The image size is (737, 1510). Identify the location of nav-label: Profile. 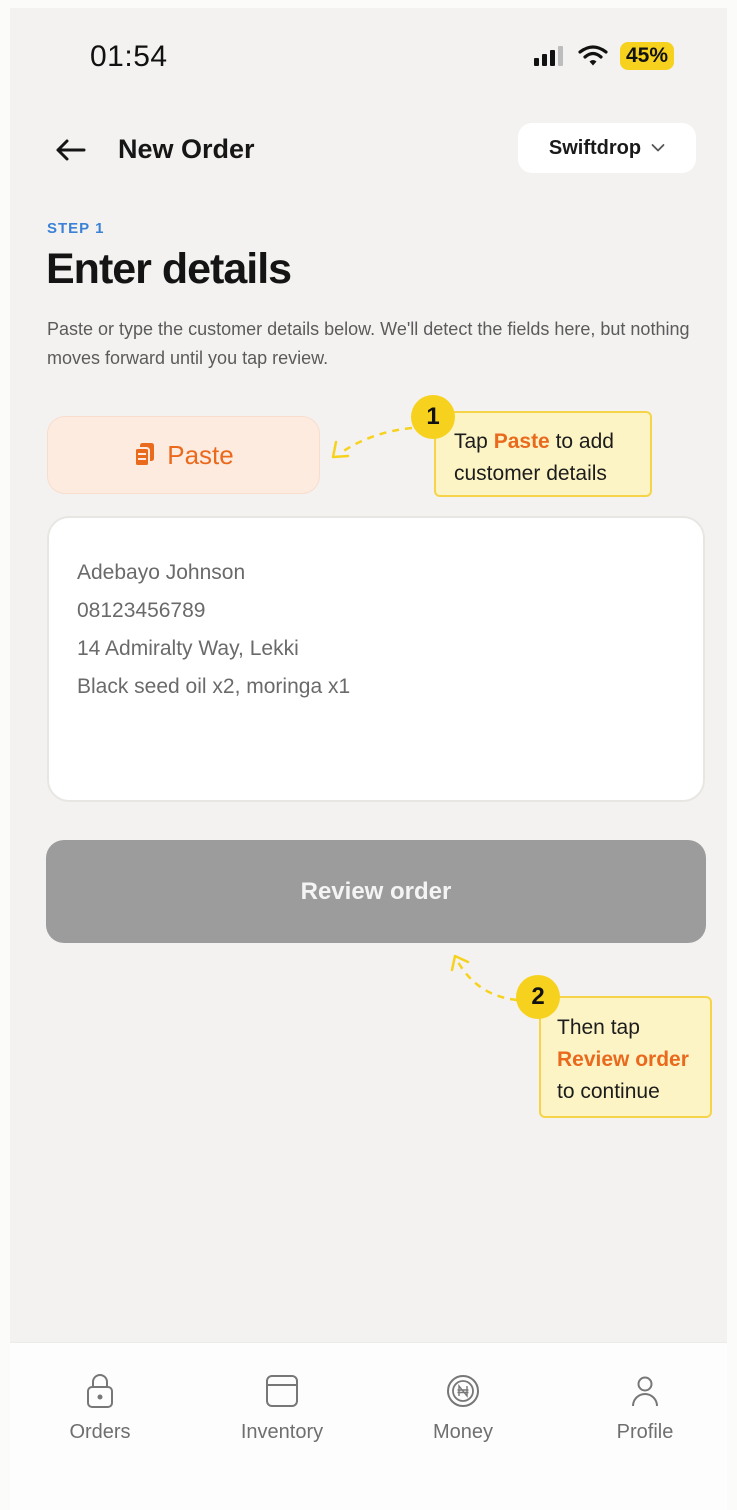
(645, 1432).